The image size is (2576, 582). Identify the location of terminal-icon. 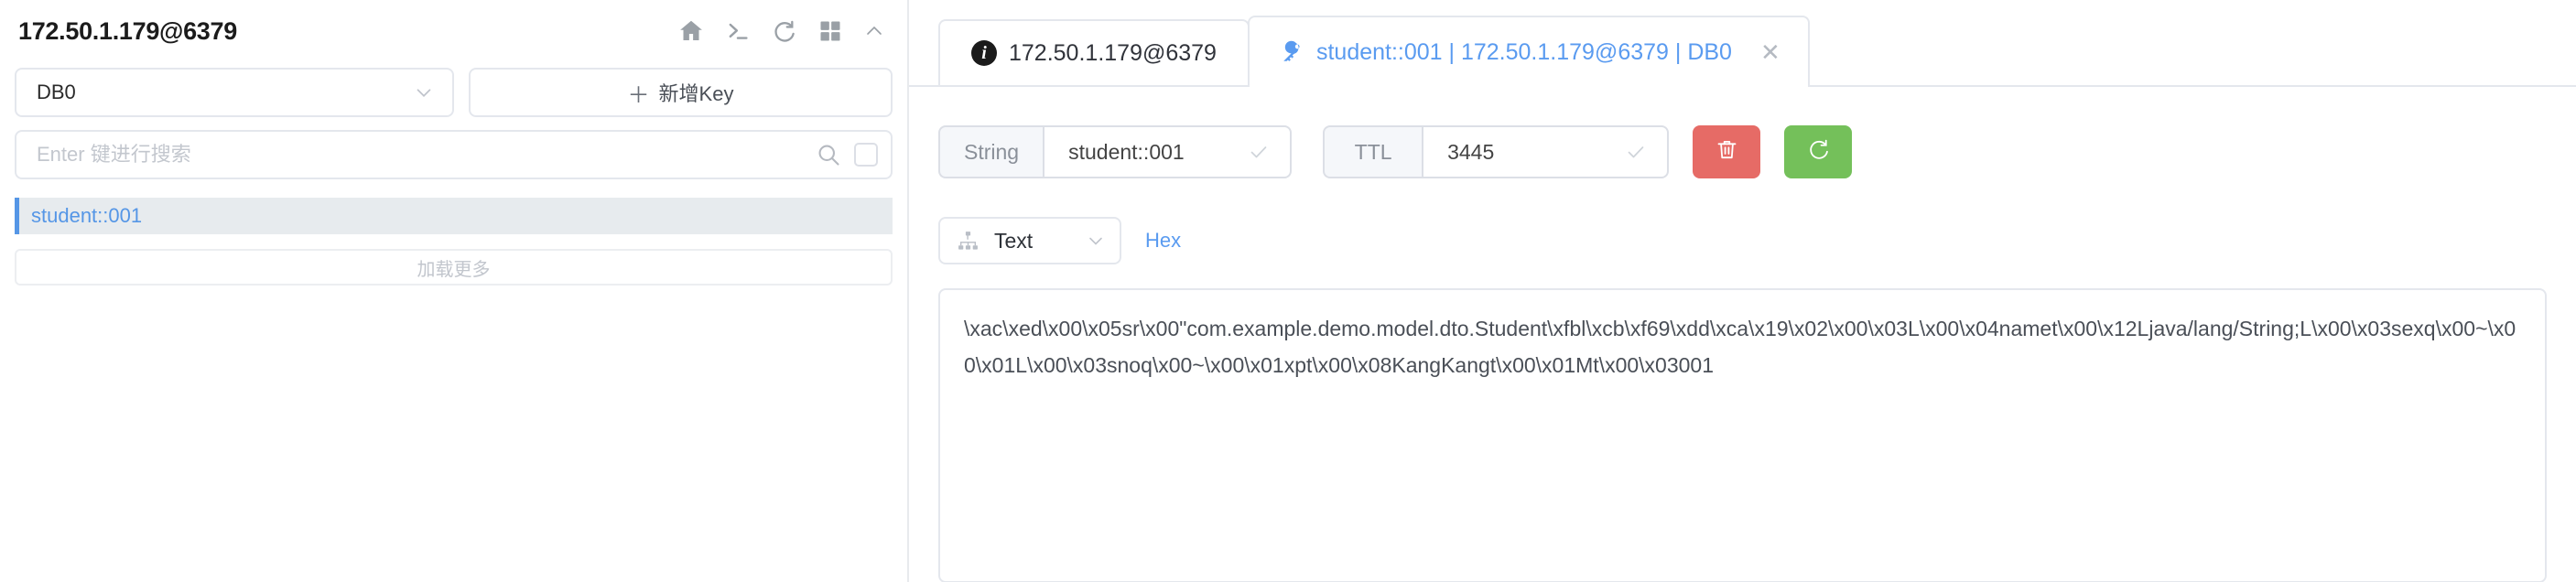
(738, 31).